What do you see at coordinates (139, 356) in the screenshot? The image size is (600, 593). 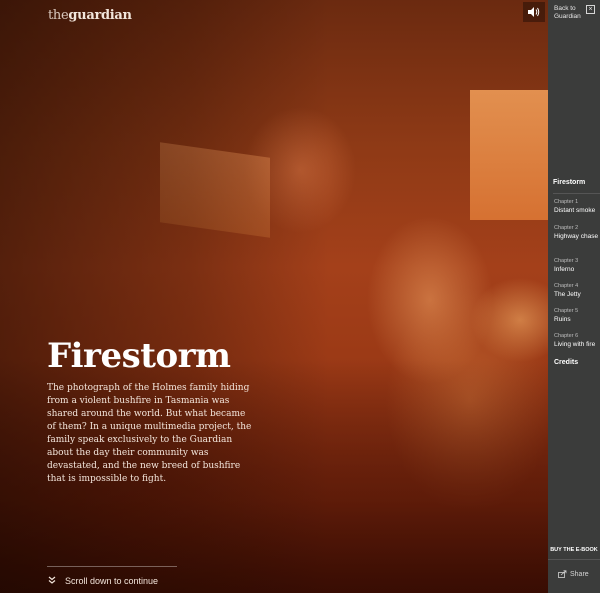 I see `page-title: Firestorm` at bounding box center [139, 356].